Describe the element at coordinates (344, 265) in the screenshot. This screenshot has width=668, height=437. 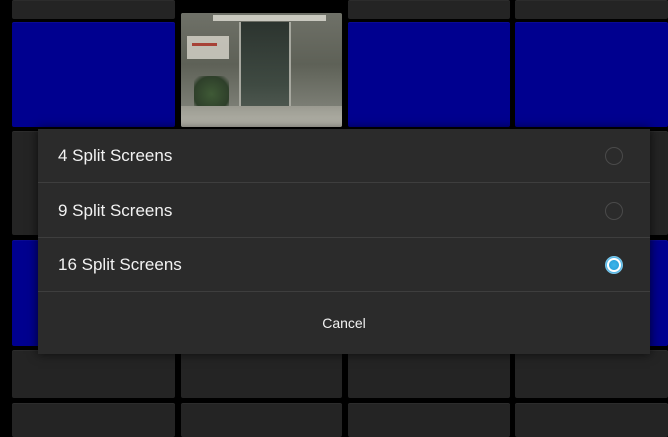
I see `option-16-split: 16 Split Screens` at that location.